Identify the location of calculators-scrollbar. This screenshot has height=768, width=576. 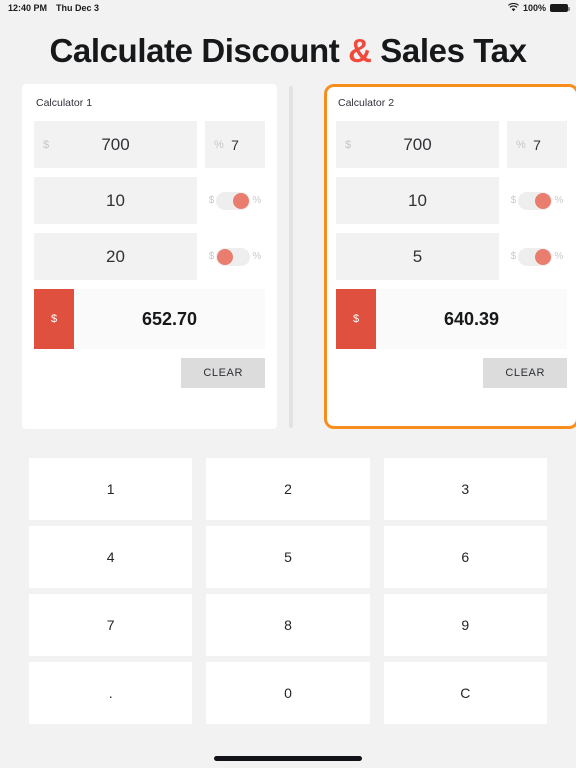
(291, 257).